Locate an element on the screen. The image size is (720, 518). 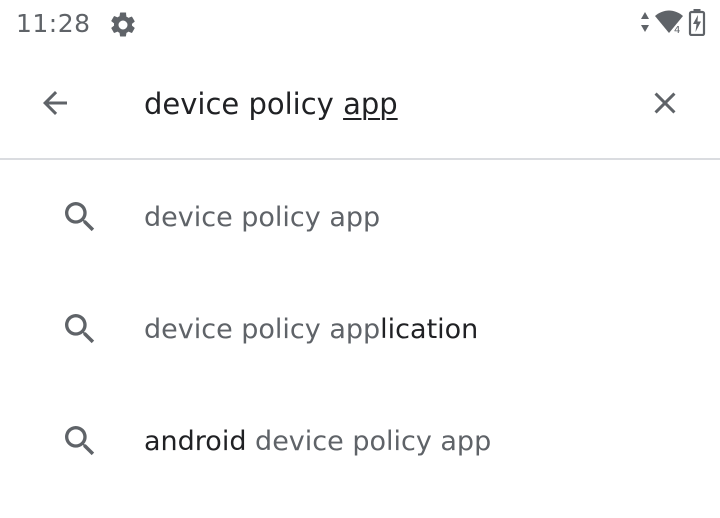
status-icons: 4 is located at coordinates (673, 24).